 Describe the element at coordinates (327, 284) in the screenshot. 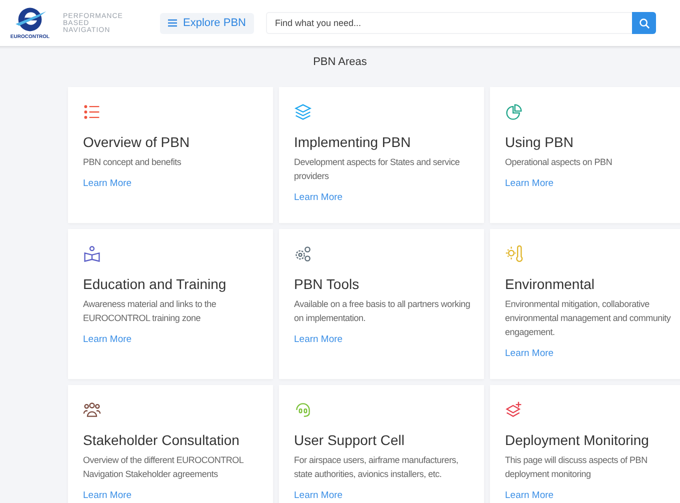

I see `card-title: PBN Tools` at that location.